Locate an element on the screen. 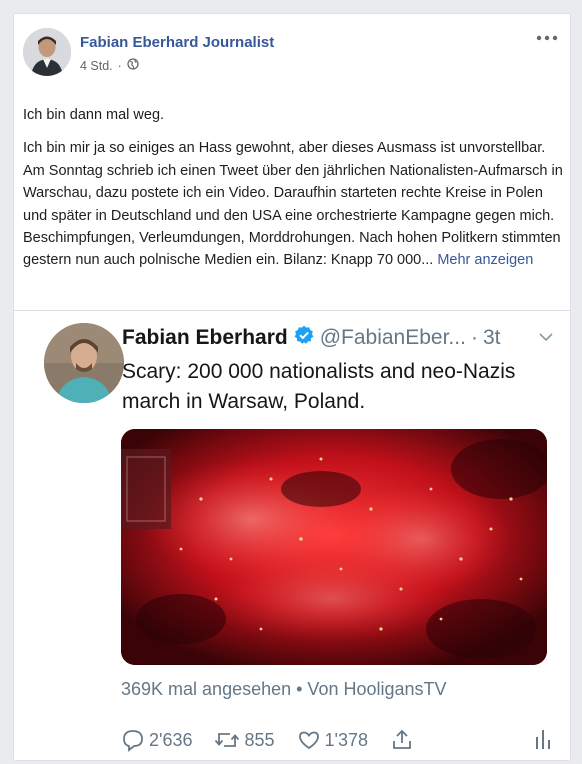 Image resolution: width=582 pixels, height=764 pixels. heart-icon is located at coordinates (309, 740).